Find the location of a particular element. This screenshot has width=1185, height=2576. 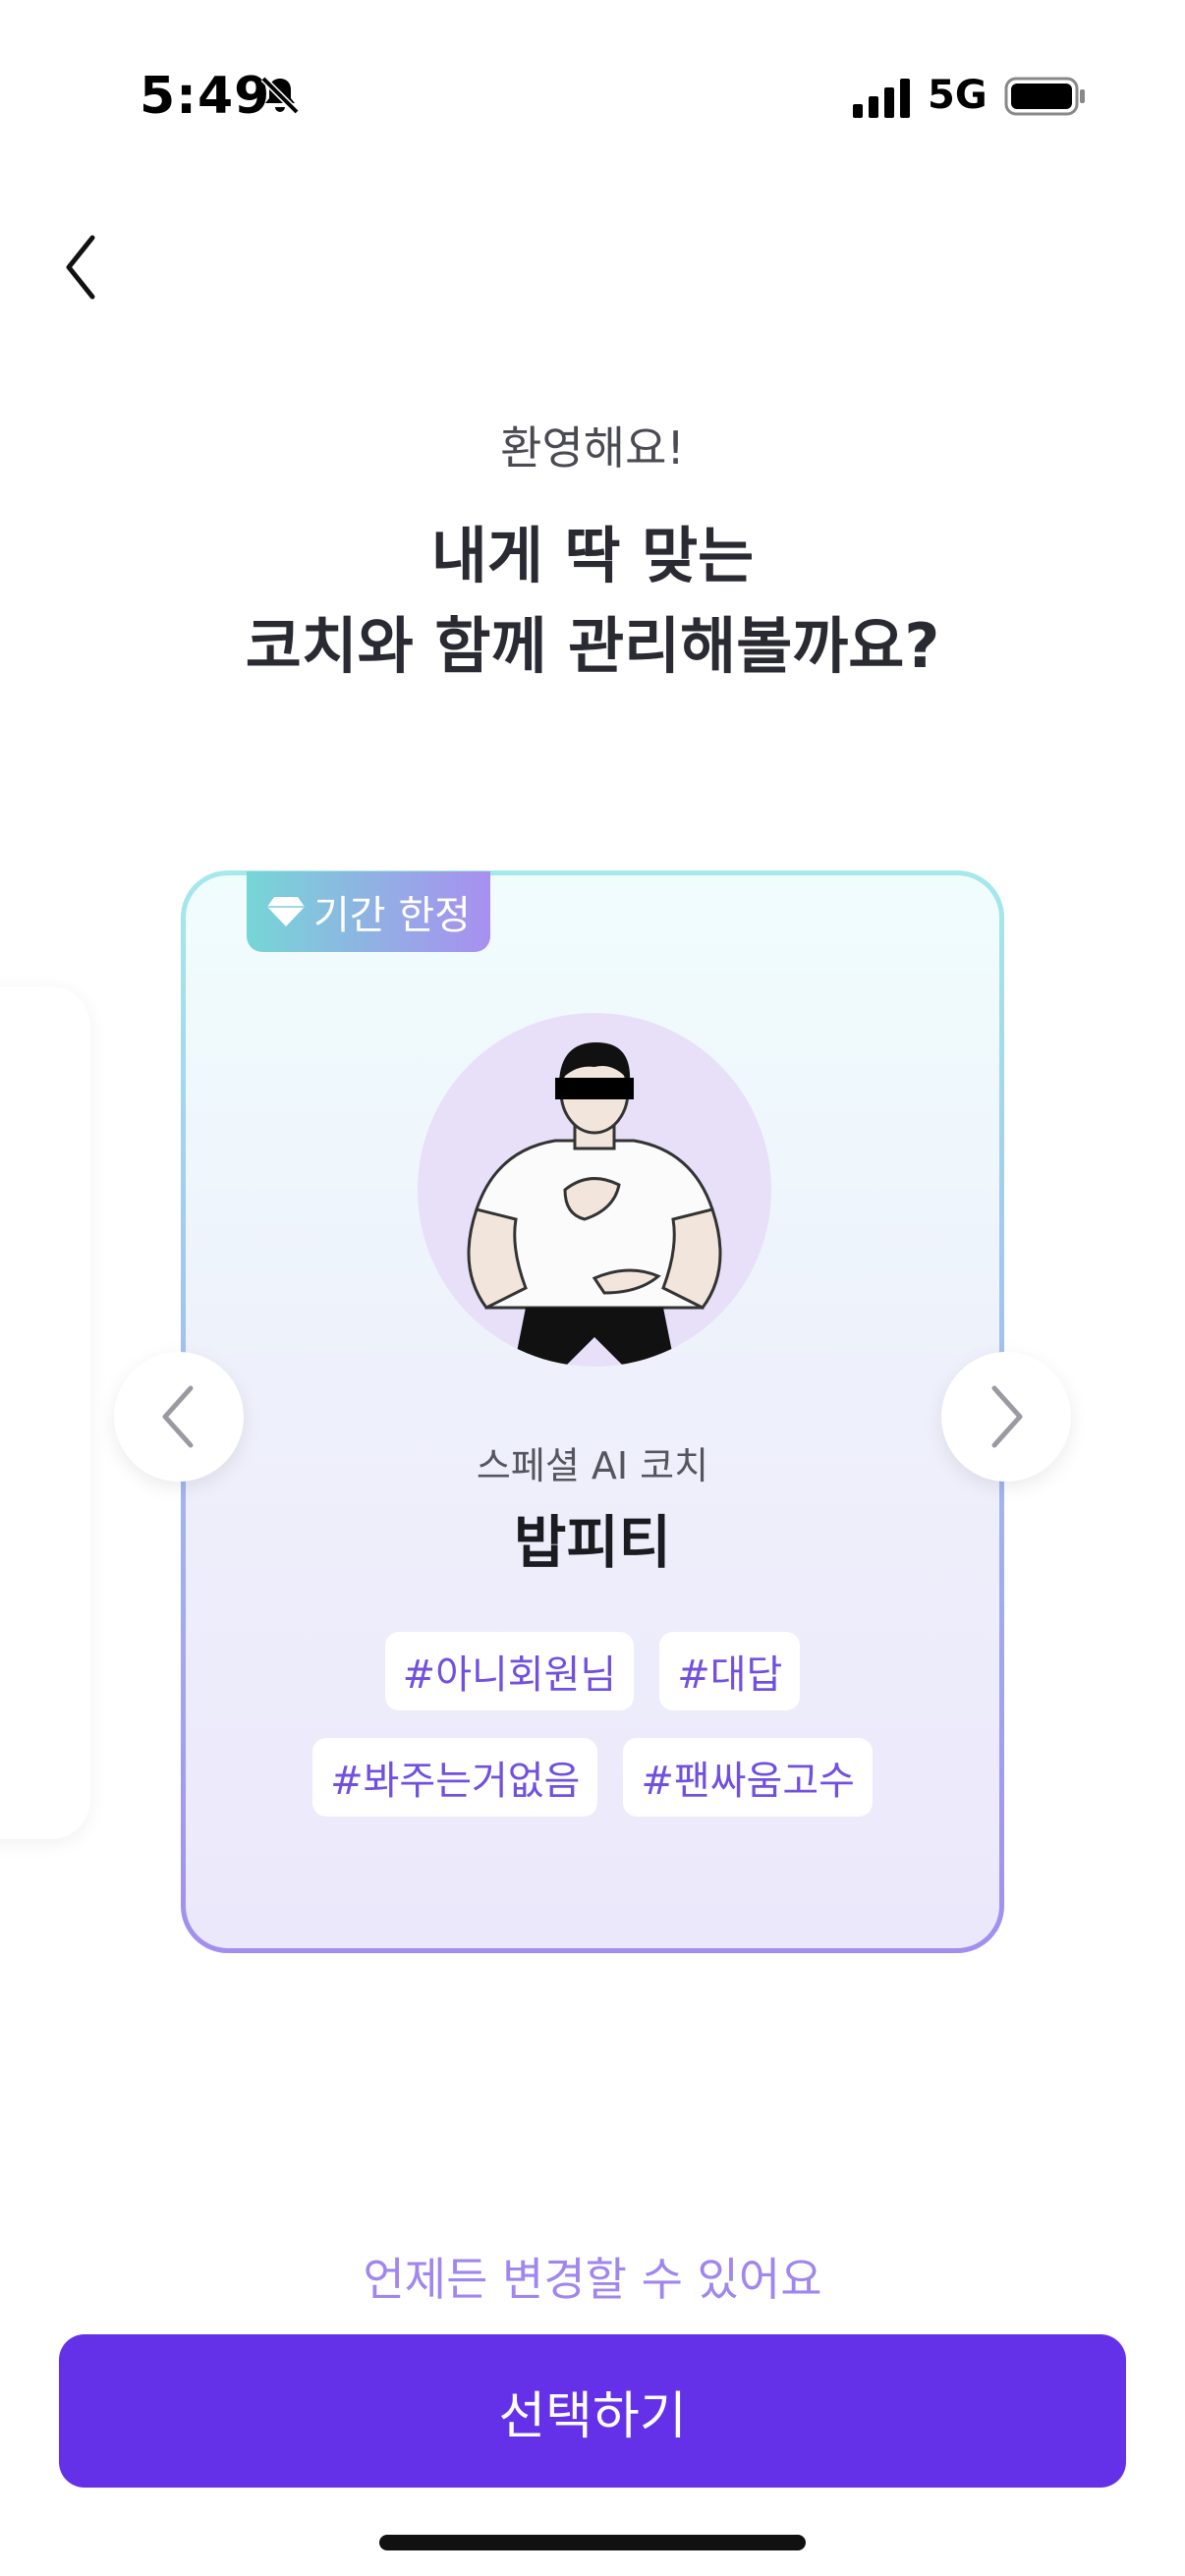

chevron-right-icon is located at coordinates (1007, 1416).